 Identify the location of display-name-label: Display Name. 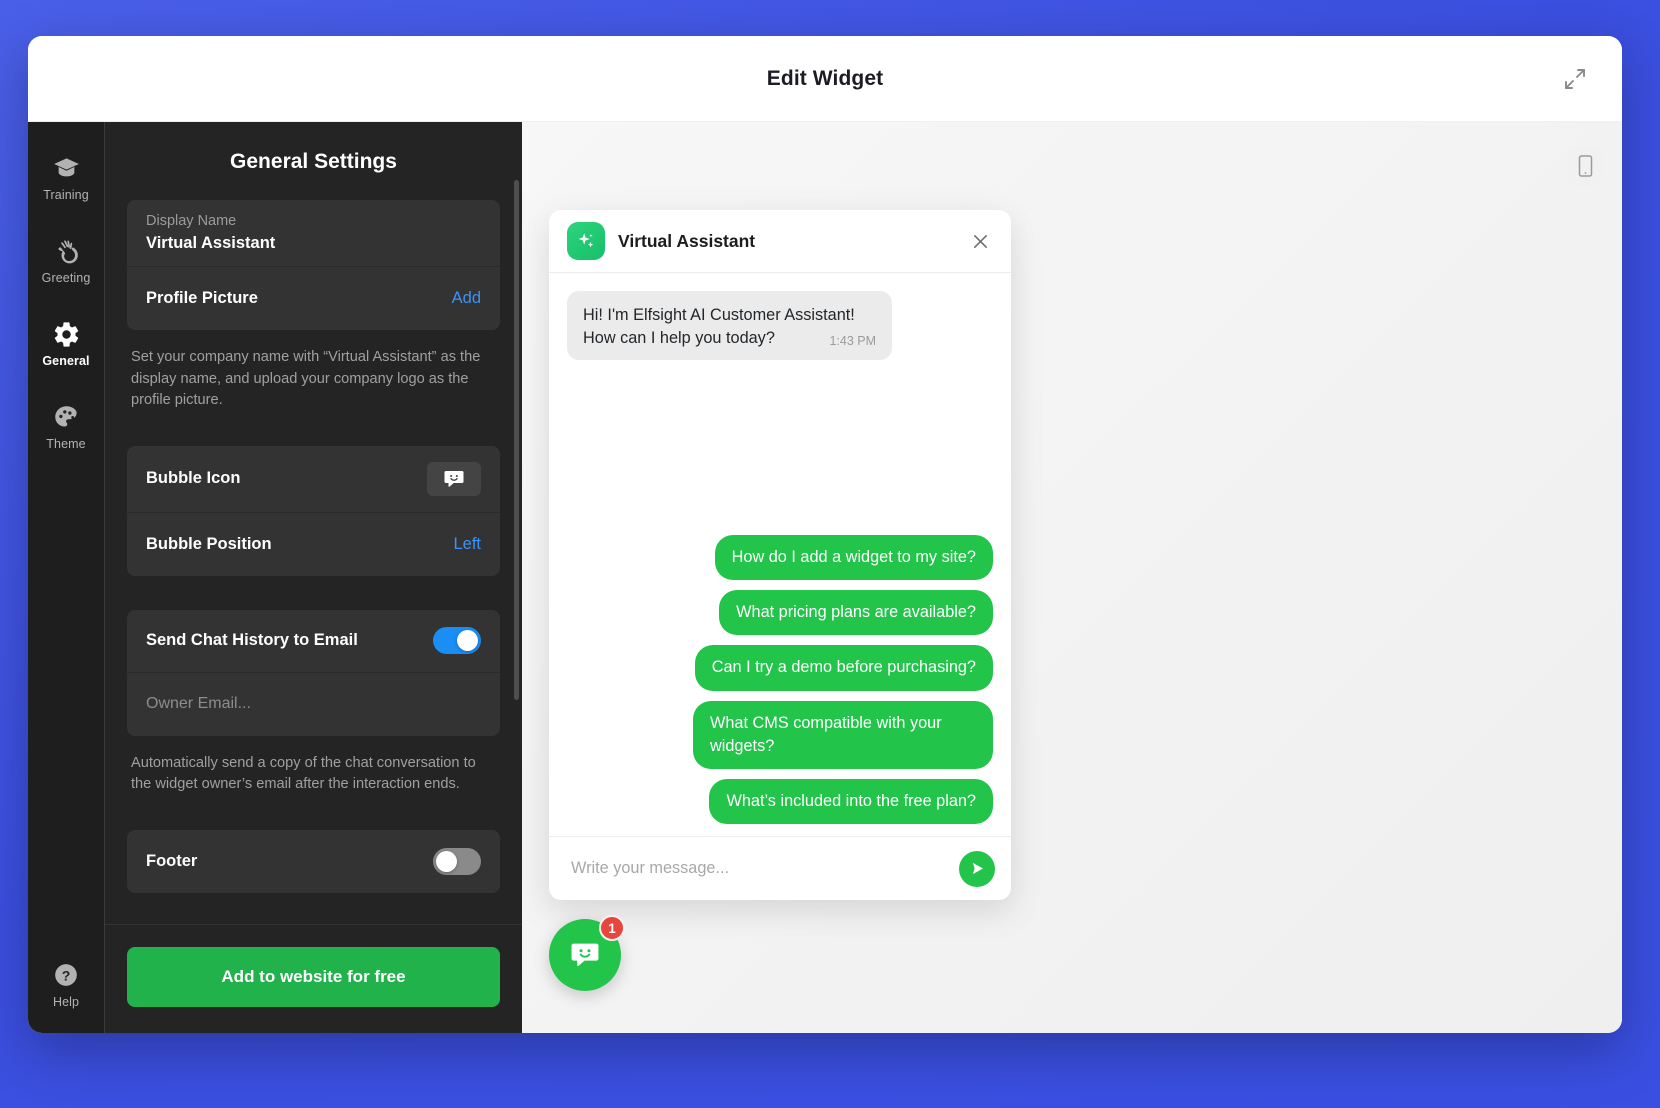
(191, 221).